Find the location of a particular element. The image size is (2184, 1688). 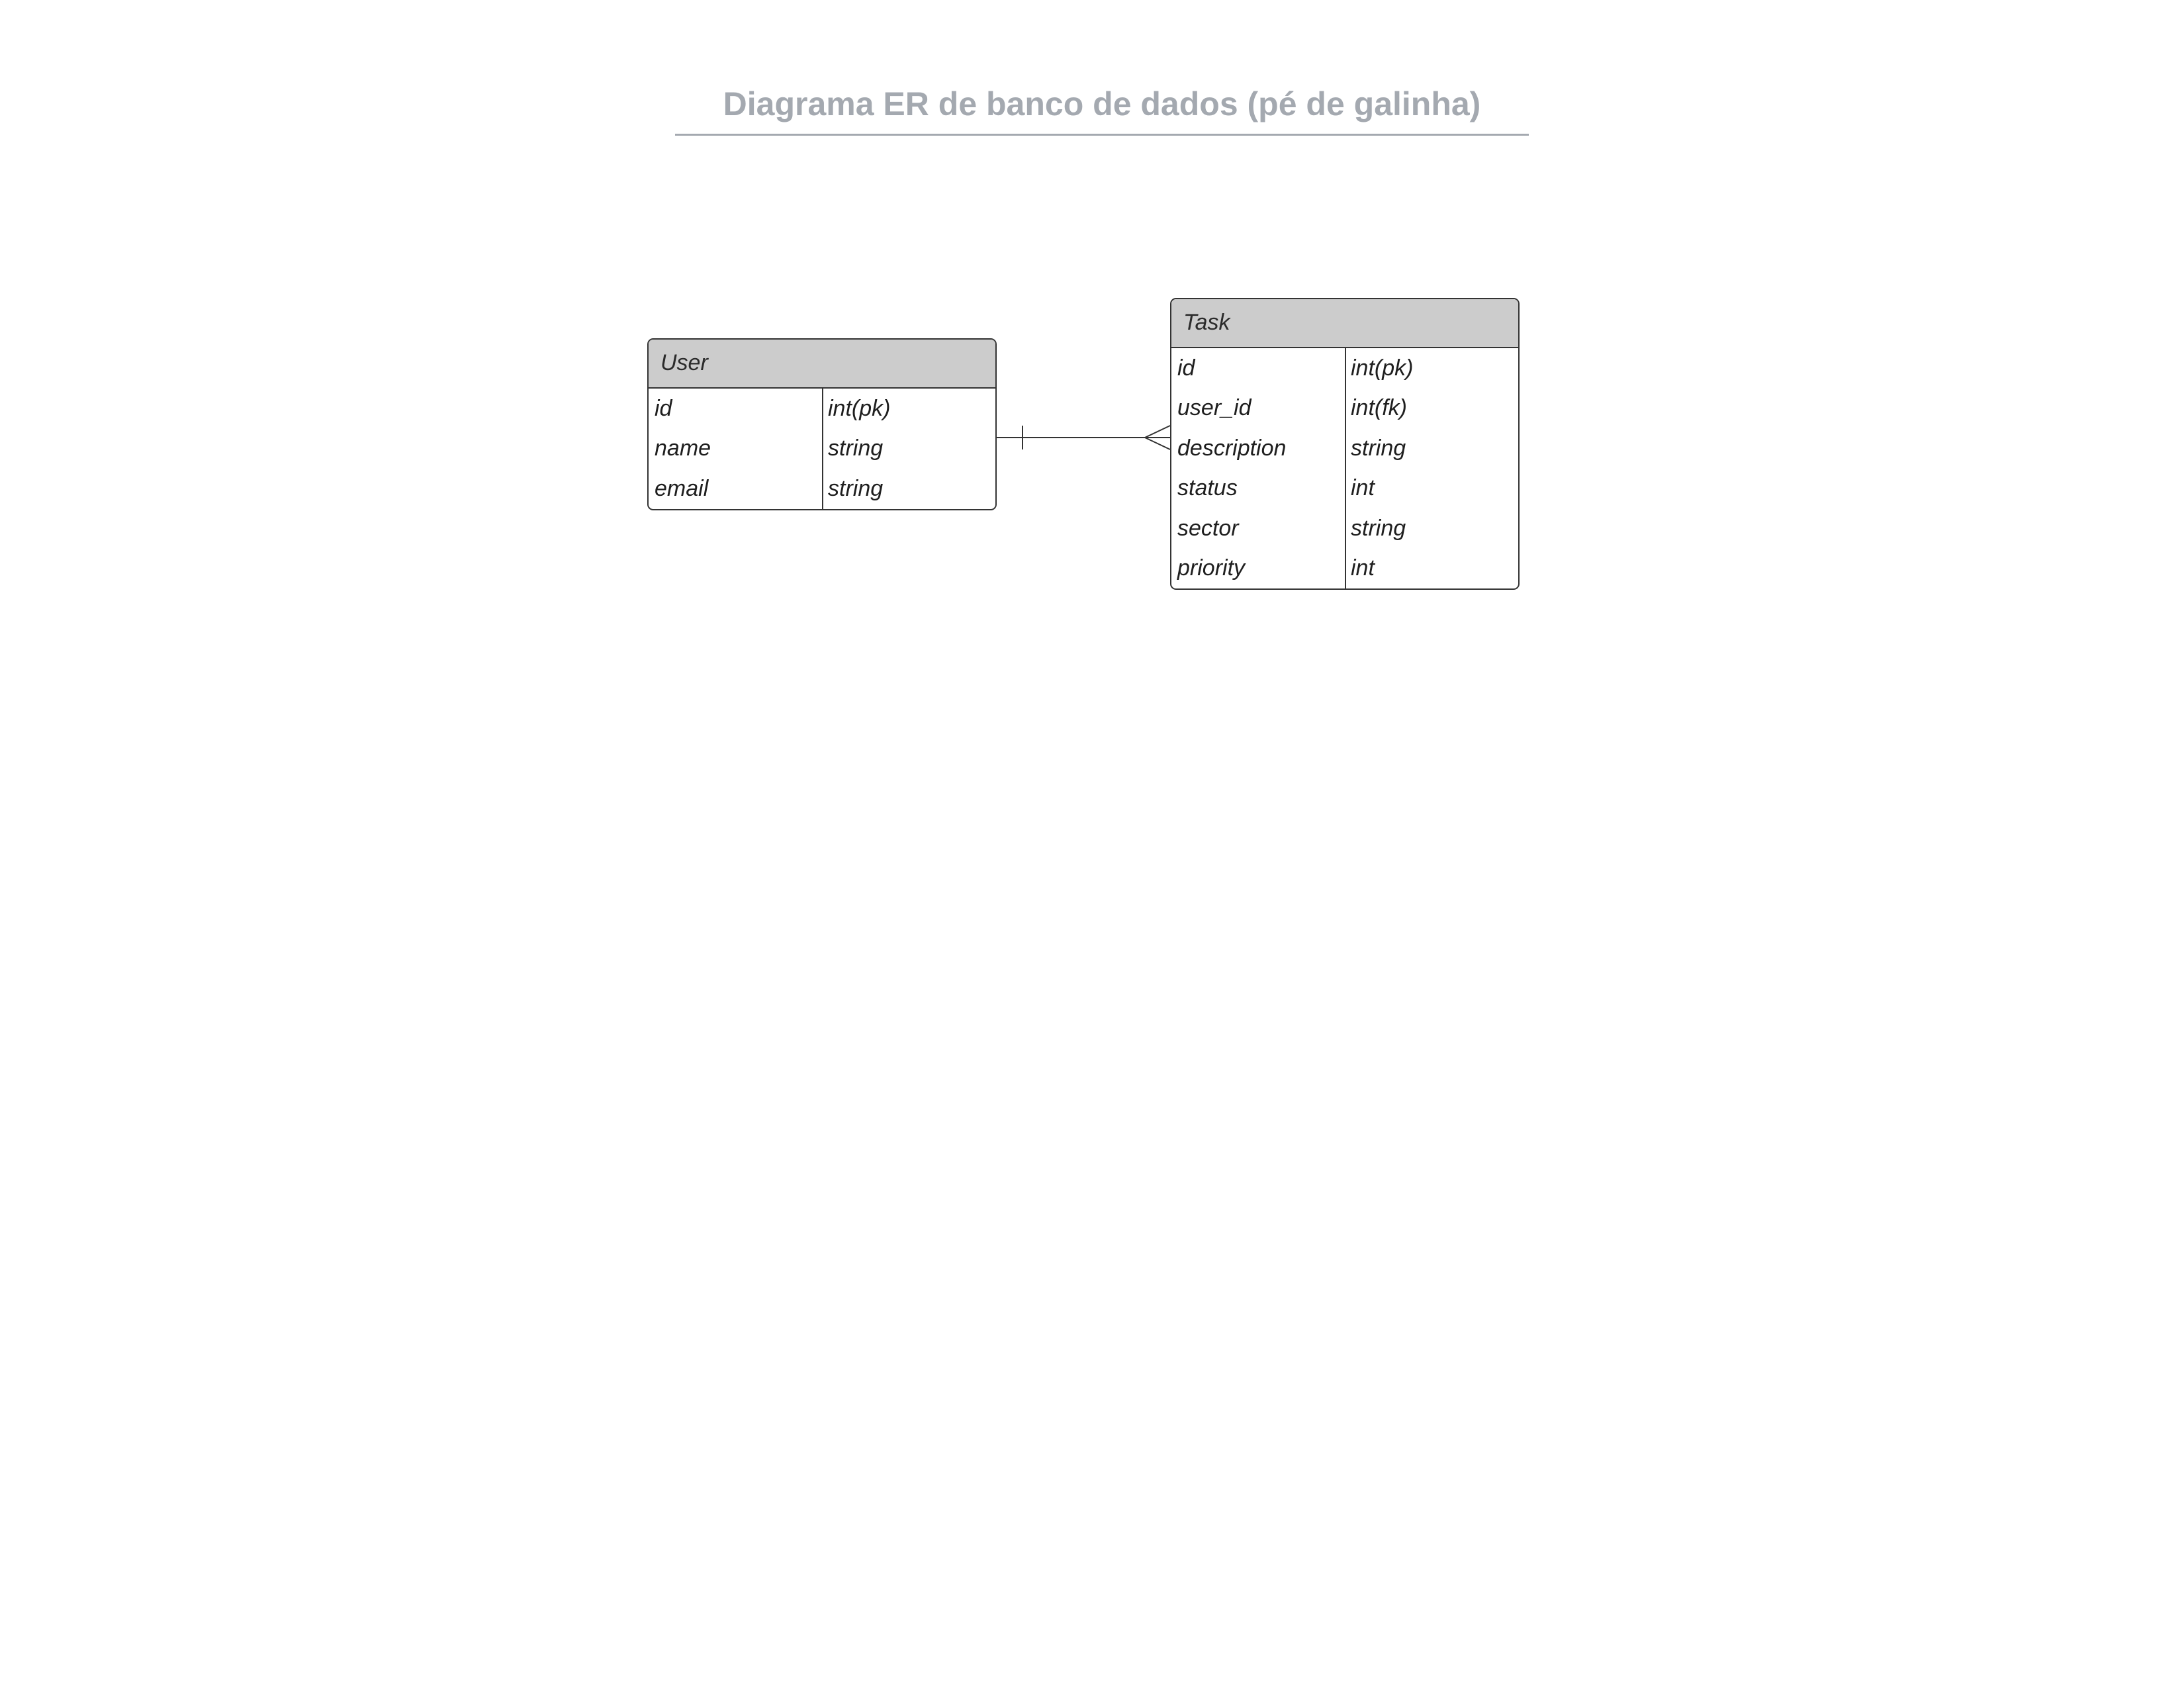

attribute-row: priority int is located at coordinates (1344, 569).